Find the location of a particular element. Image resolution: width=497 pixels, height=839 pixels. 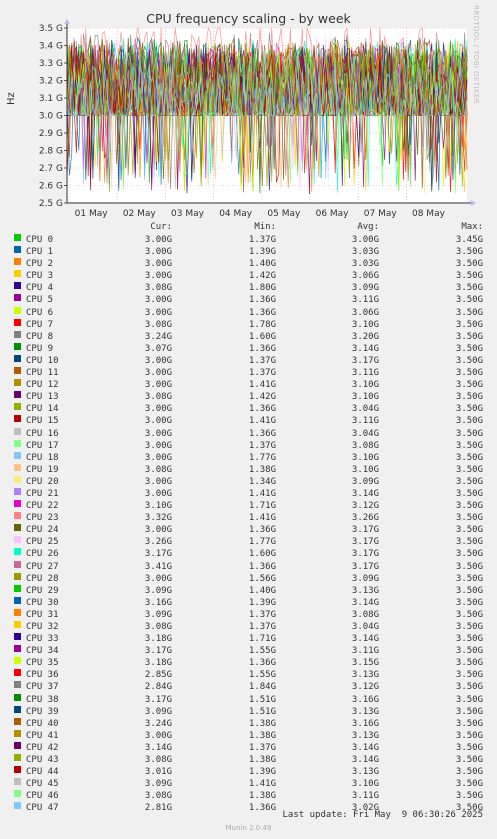

legend-series-name: CPU 25 is located at coordinates (42, 542).